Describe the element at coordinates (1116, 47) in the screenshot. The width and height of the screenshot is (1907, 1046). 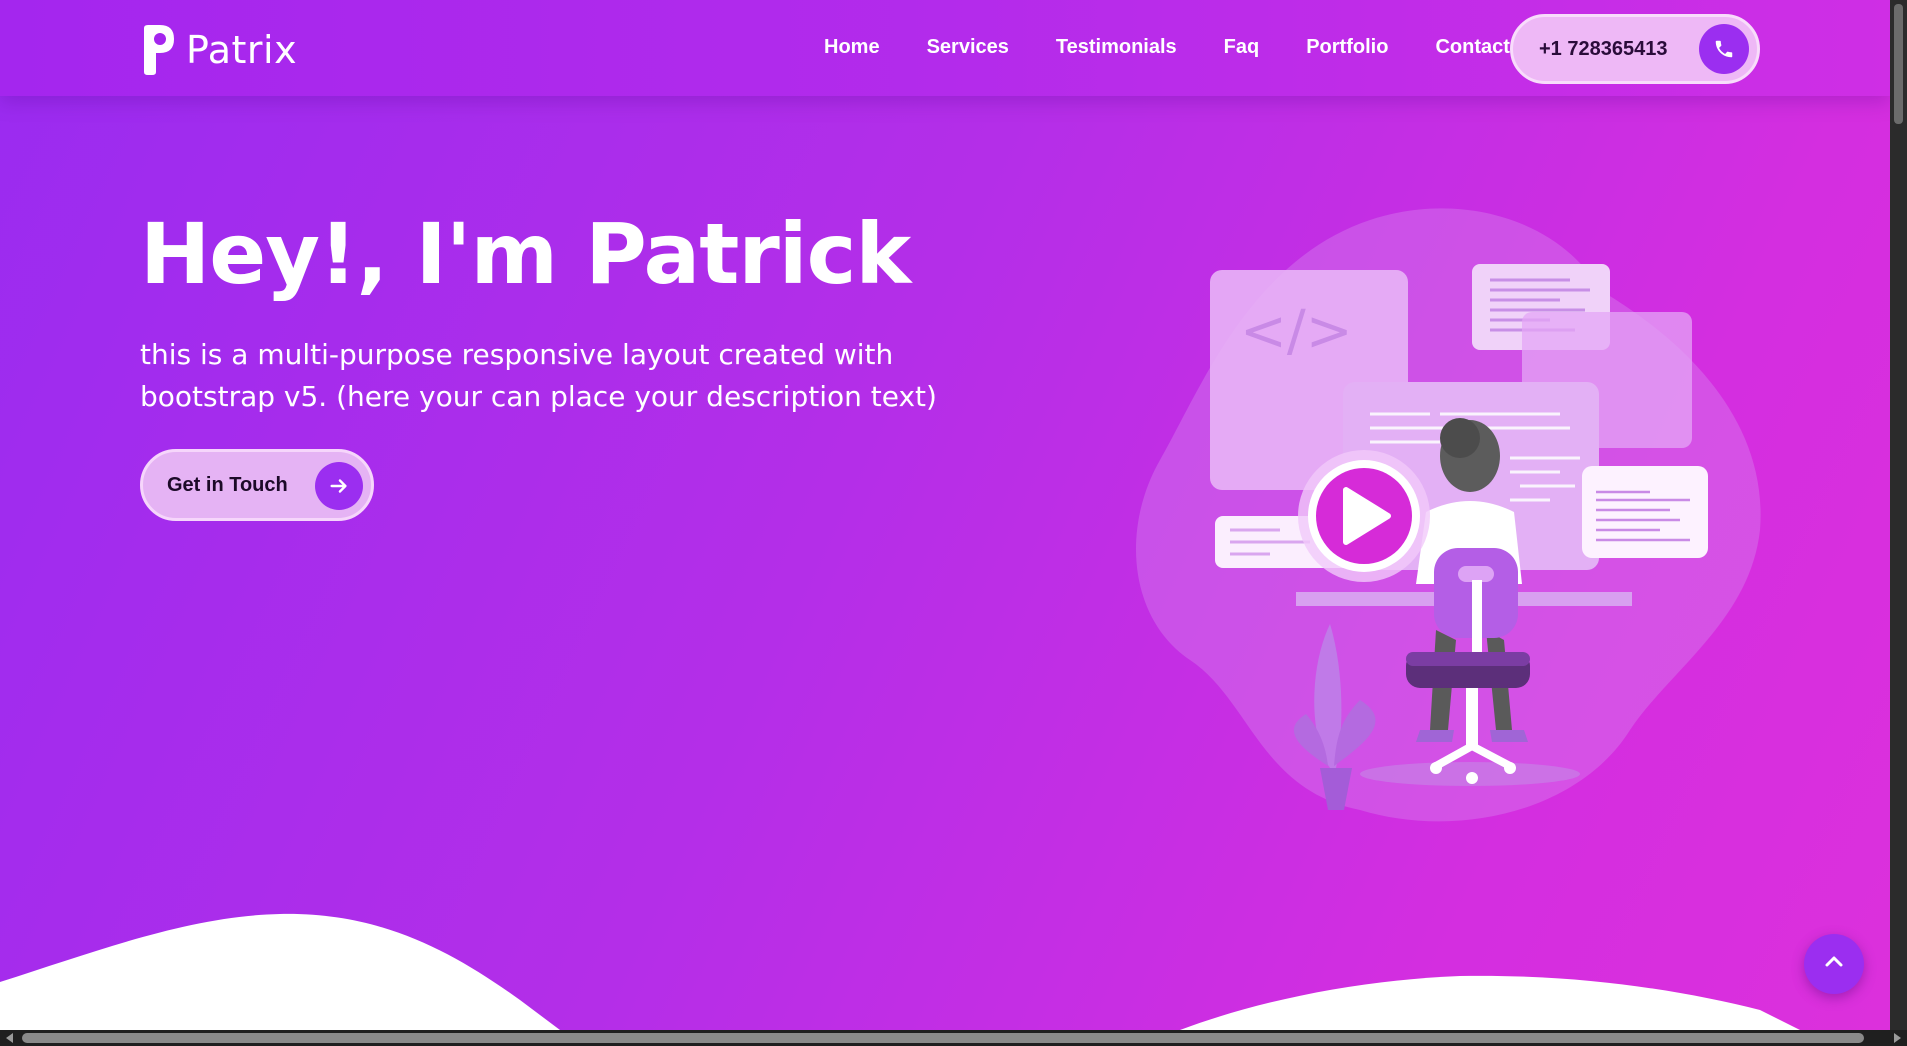
I see `nav-testimonials: Testimonials` at that location.